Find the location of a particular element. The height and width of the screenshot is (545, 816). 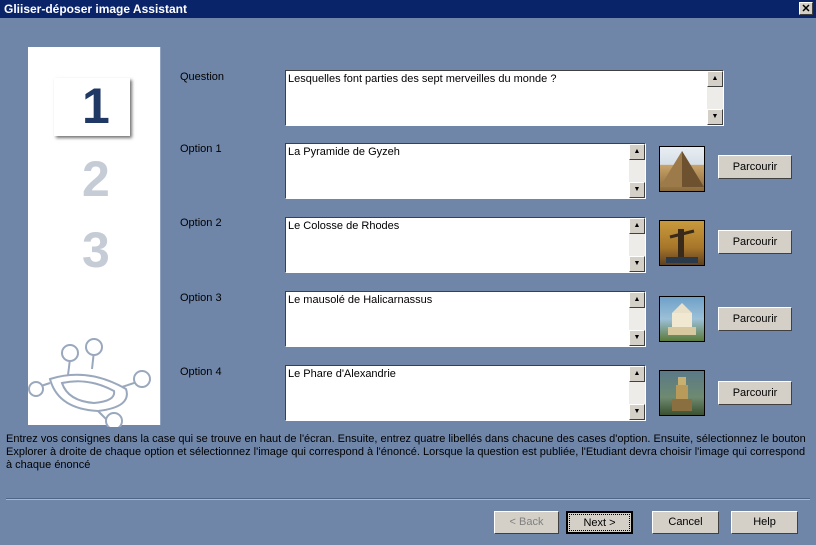

option-3-scrollbar: ▲ ▼ is located at coordinates (637, 319).